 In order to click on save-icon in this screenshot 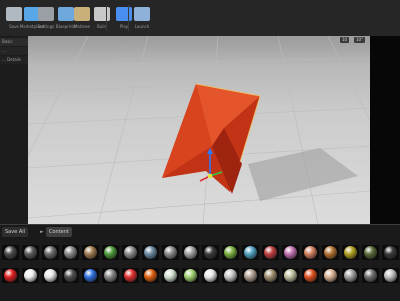, I will do `click(14, 14)`.